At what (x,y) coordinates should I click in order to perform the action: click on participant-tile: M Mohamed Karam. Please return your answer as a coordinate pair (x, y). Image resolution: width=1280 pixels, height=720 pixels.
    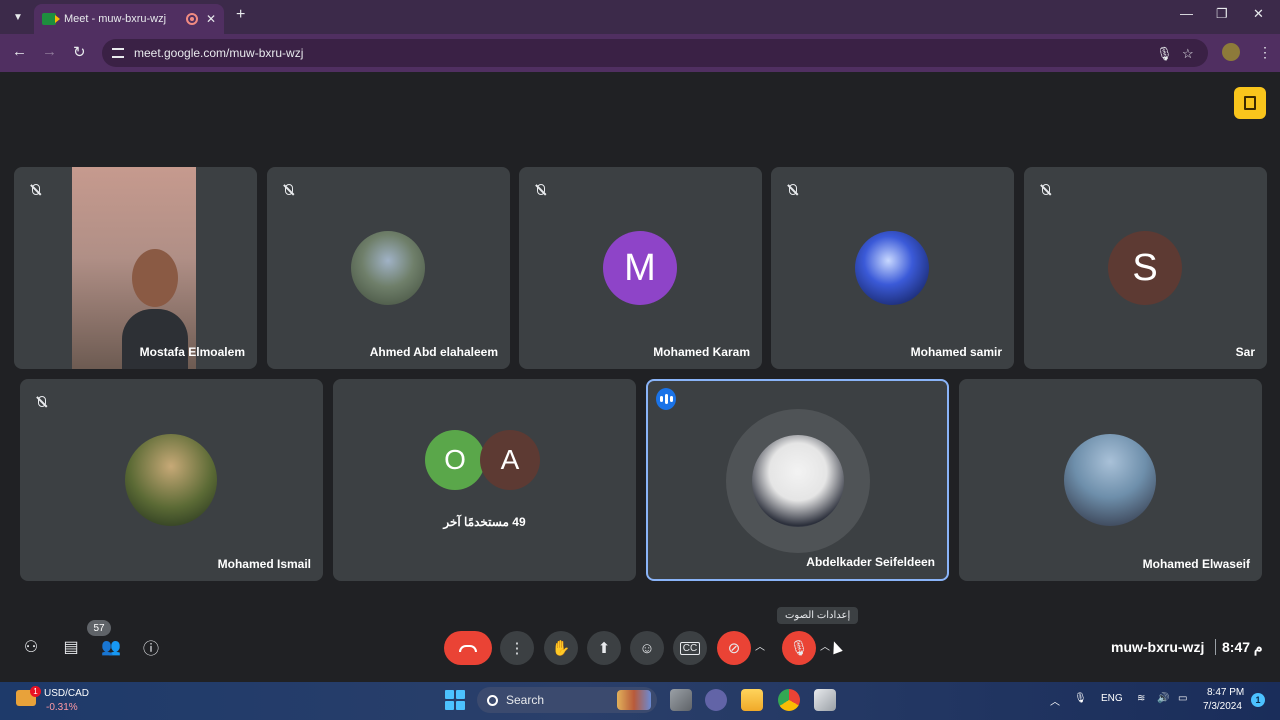
    Looking at the image, I should click on (640, 268).